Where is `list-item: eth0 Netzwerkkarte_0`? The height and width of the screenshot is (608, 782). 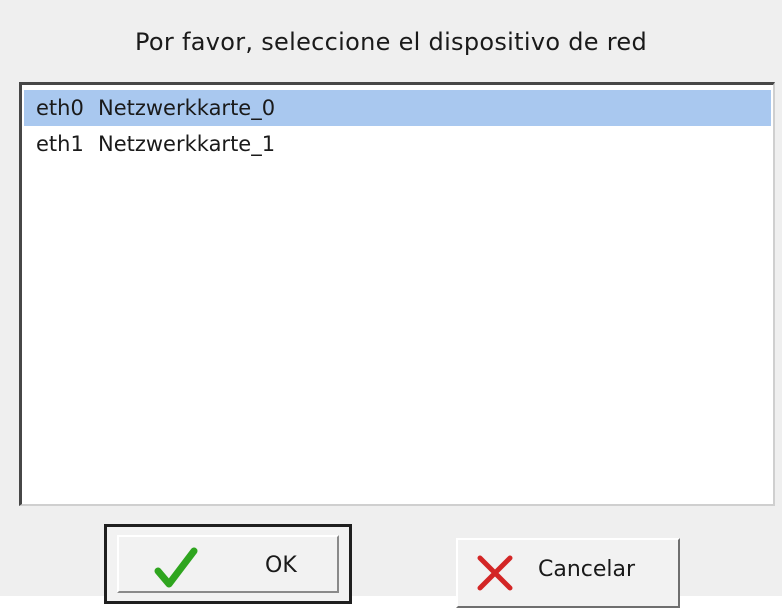 list-item: eth0 Netzwerkkarte_0 is located at coordinates (397, 108).